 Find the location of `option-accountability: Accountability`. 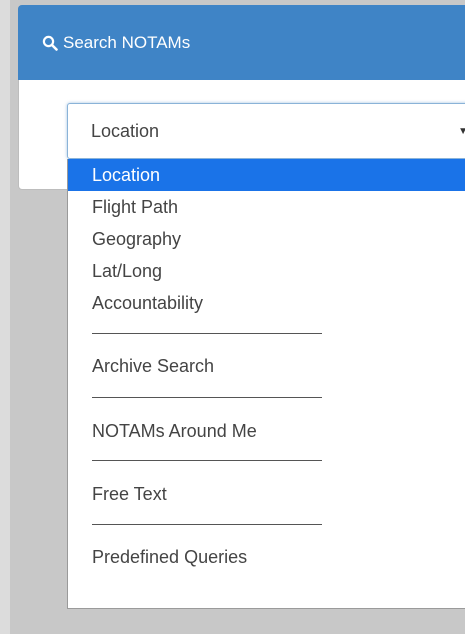

option-accountability: Accountability is located at coordinates (266, 303).